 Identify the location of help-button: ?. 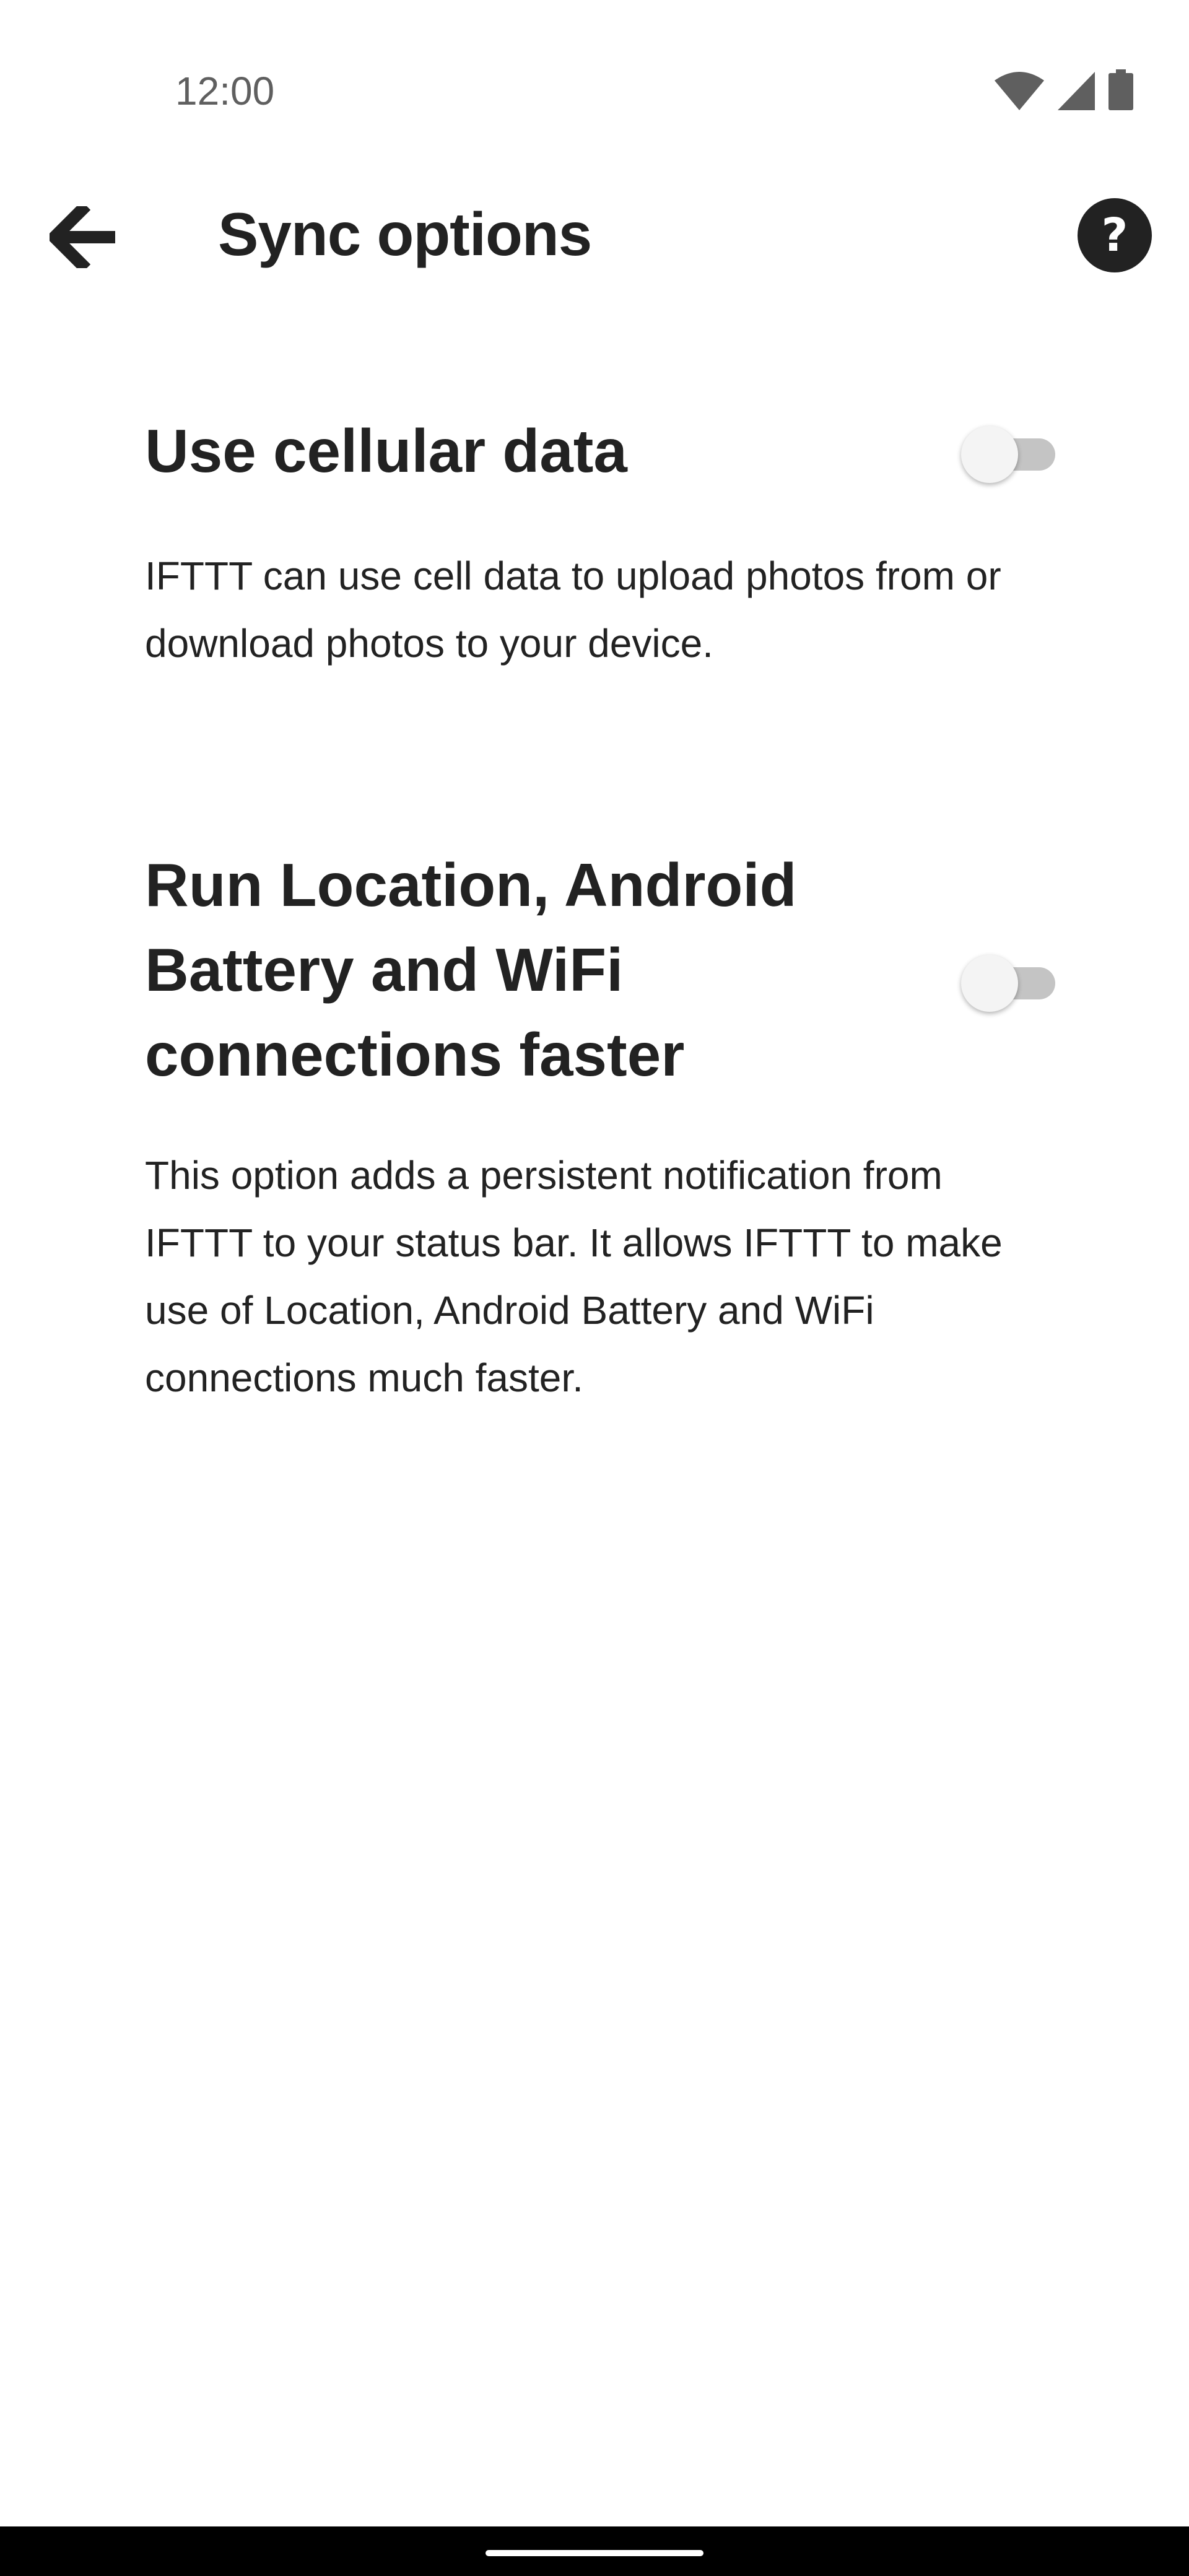
(1115, 235).